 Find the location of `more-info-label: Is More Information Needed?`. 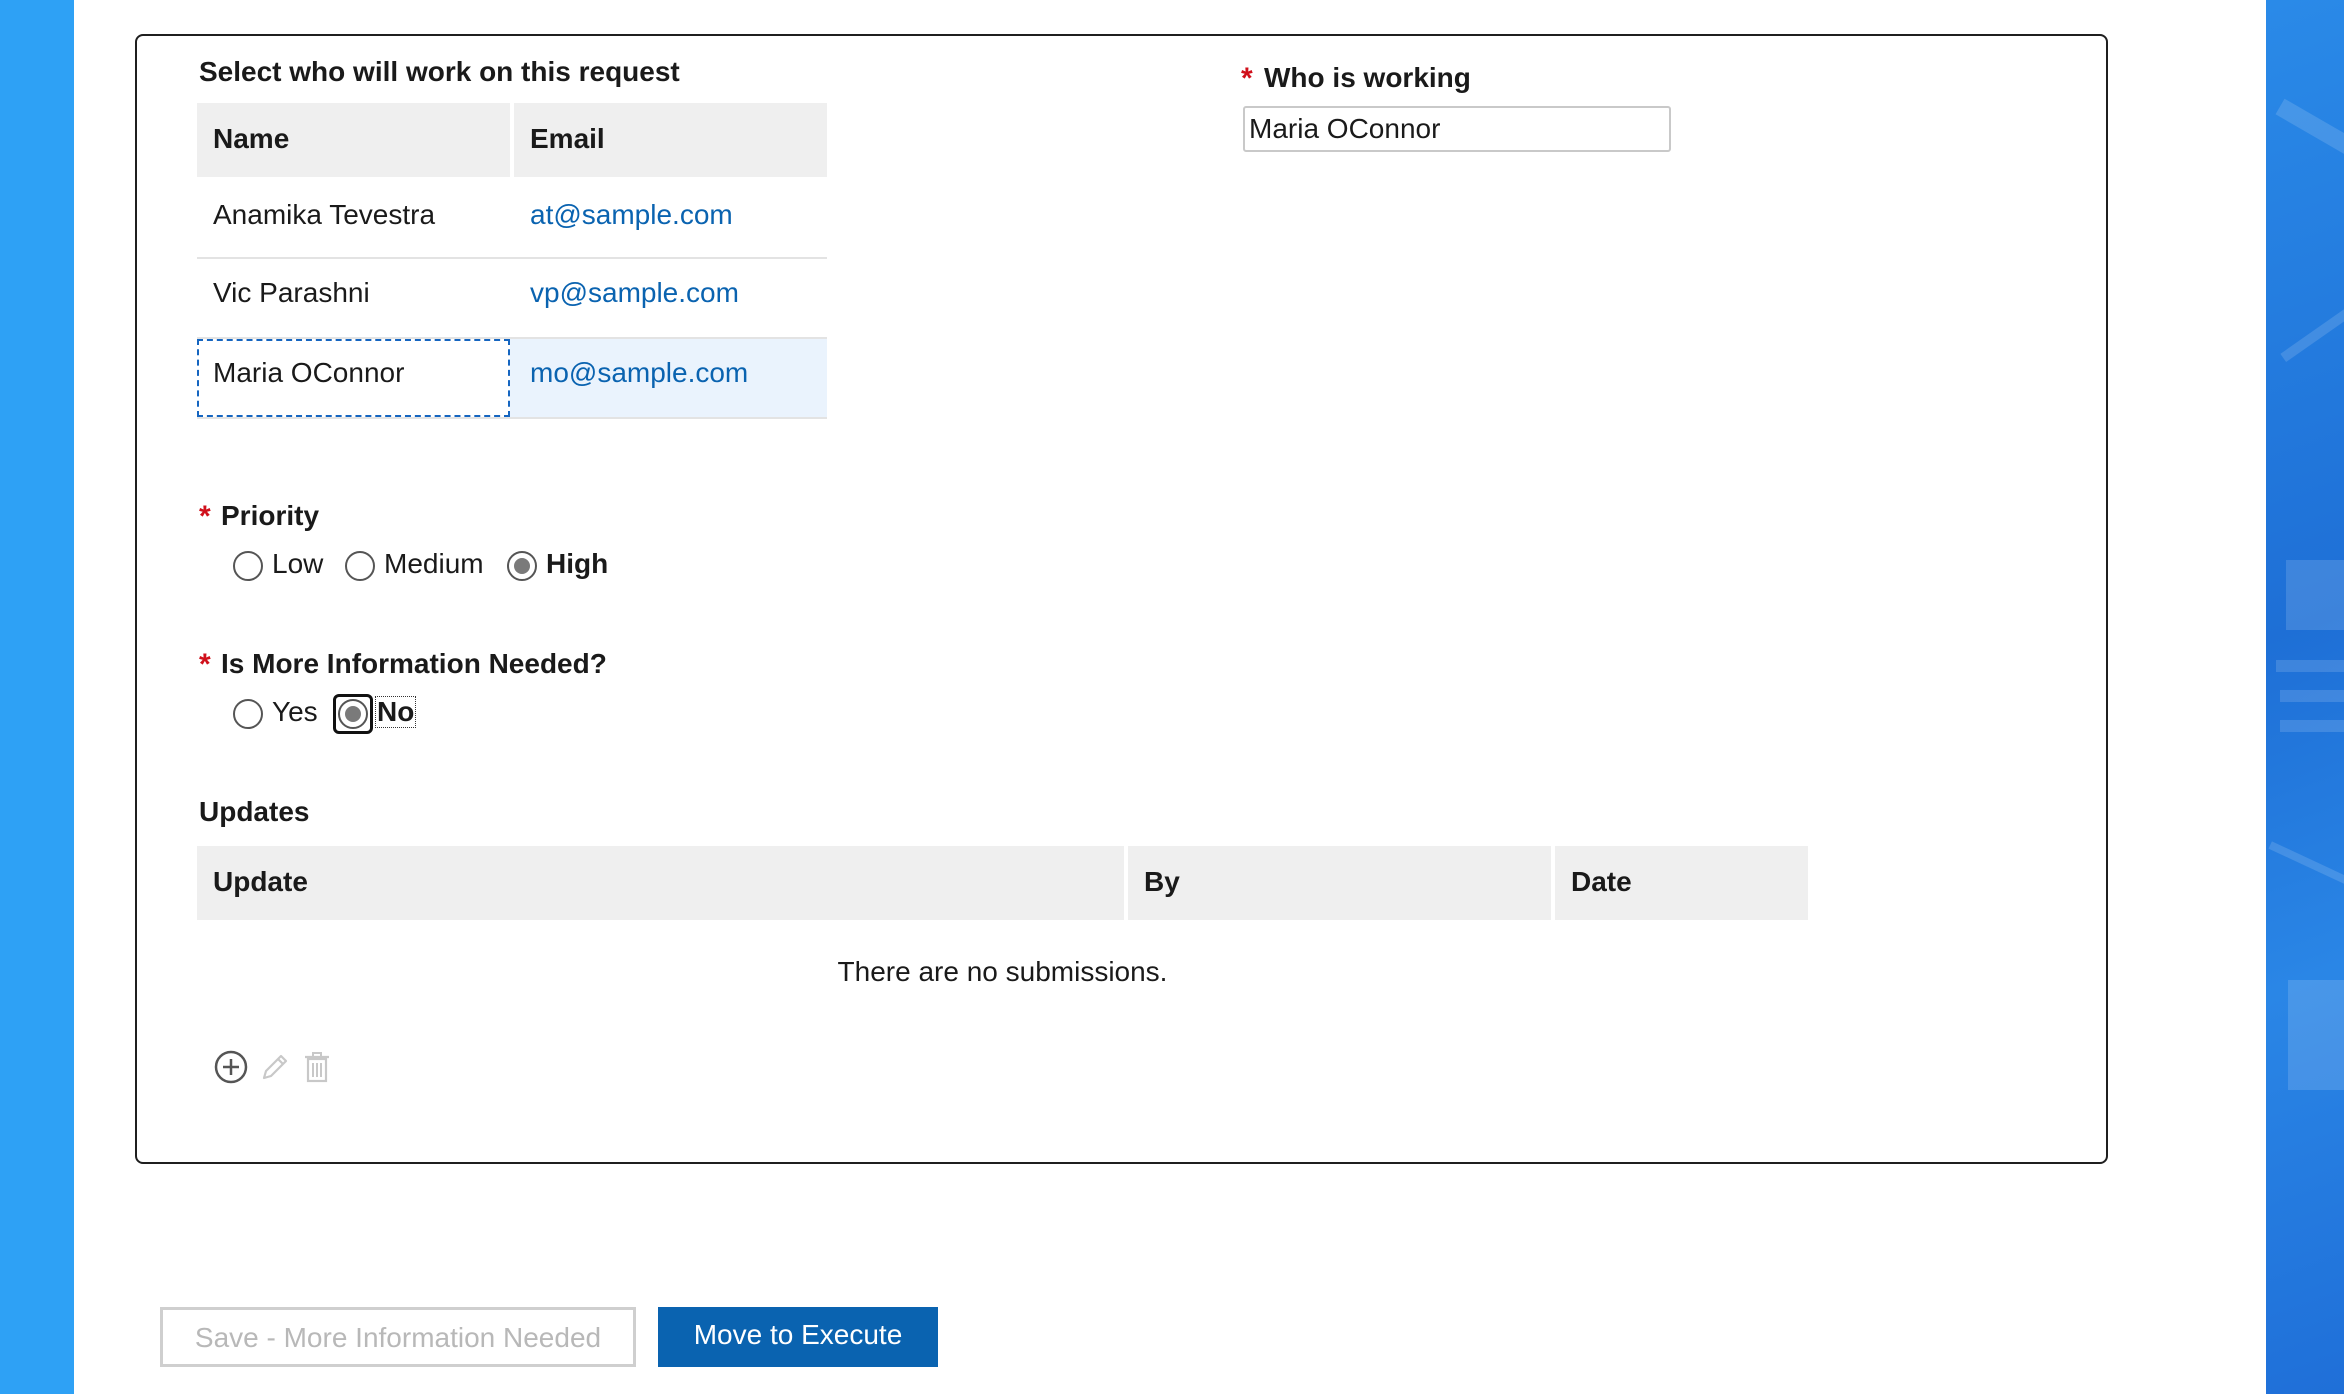

more-info-label: Is More Information Needed? is located at coordinates (414, 663).